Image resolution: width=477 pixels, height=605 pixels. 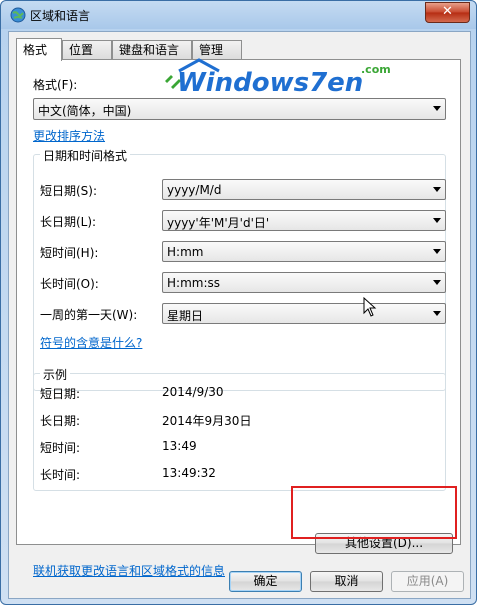 What do you see at coordinates (87, 49) in the screenshot?
I see `tab-location: 位置` at bounding box center [87, 49].